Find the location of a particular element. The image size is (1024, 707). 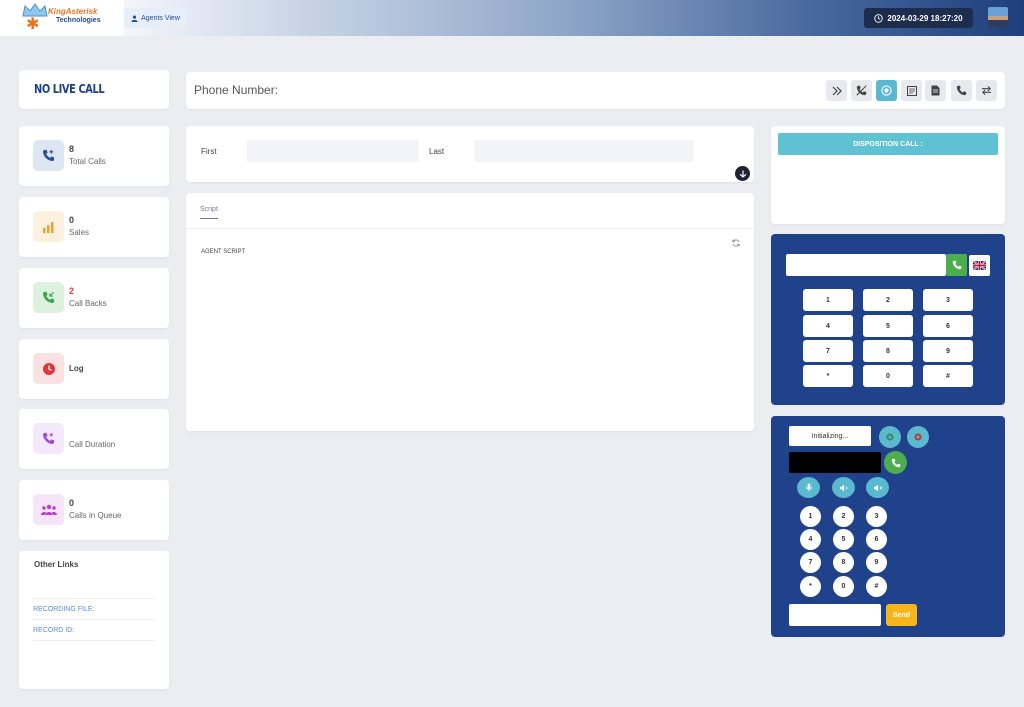

send-button: Send is located at coordinates (901, 615).